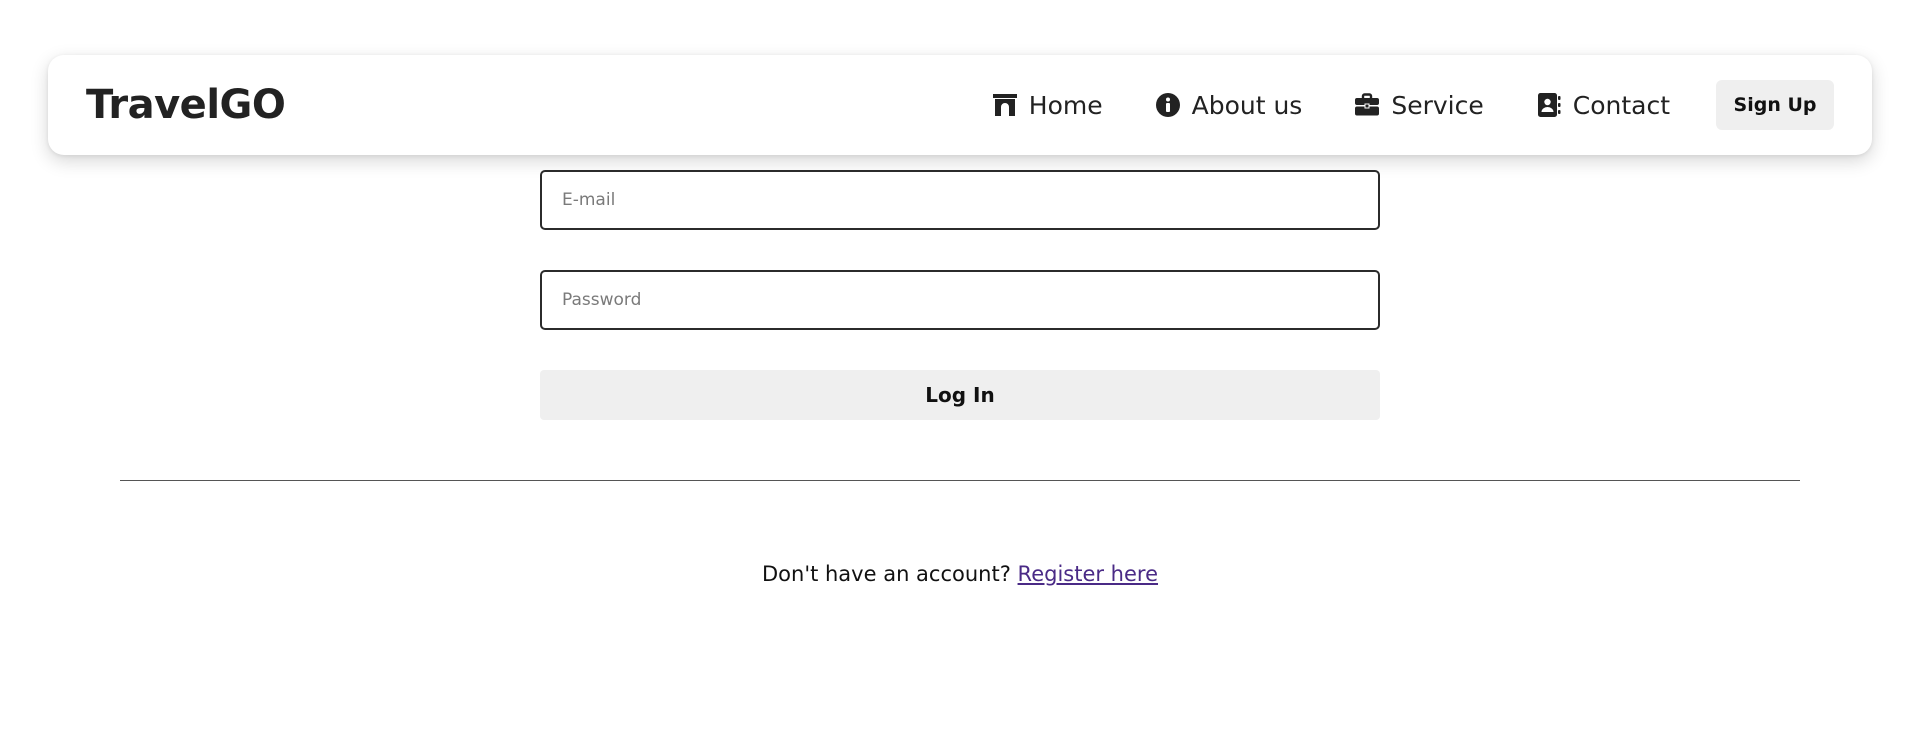 The height and width of the screenshot is (730, 1920). I want to click on login-button: Log In, so click(960, 395).